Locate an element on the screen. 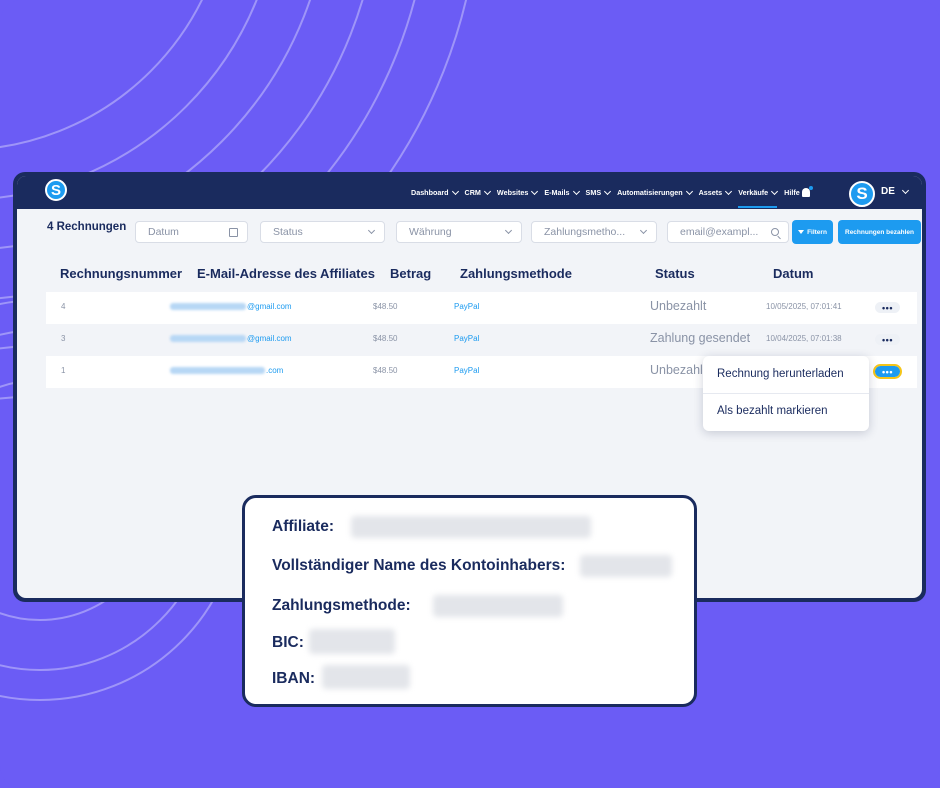 The image size is (940, 788). menu-item-download-invoice: Rechnung herunterladen is located at coordinates (780, 374).